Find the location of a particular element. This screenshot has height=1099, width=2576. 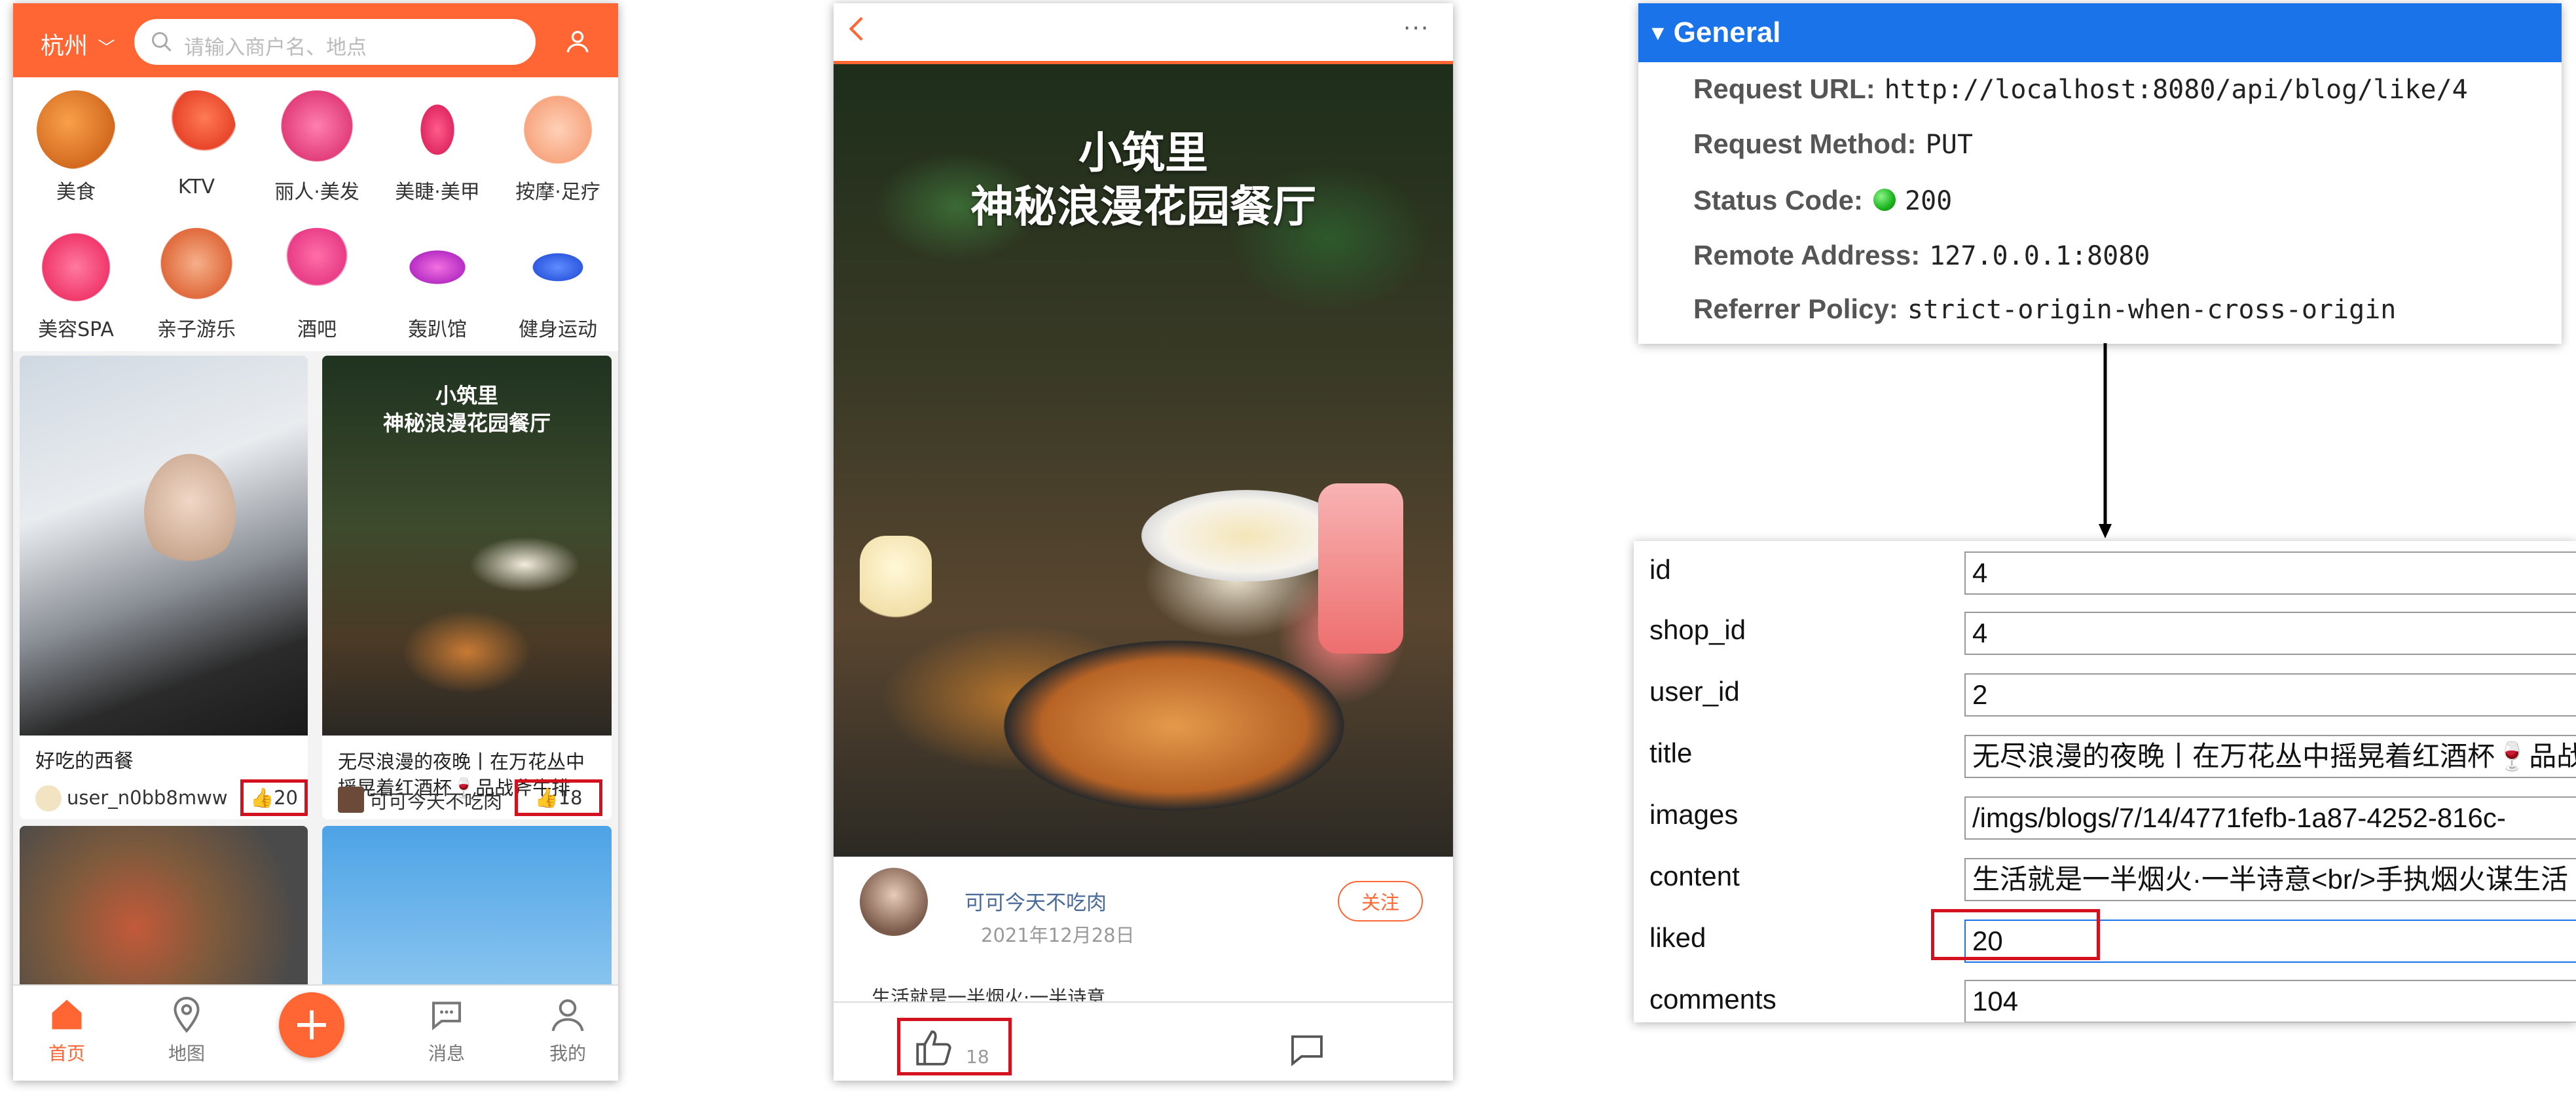

author-avatar is located at coordinates (894, 902).